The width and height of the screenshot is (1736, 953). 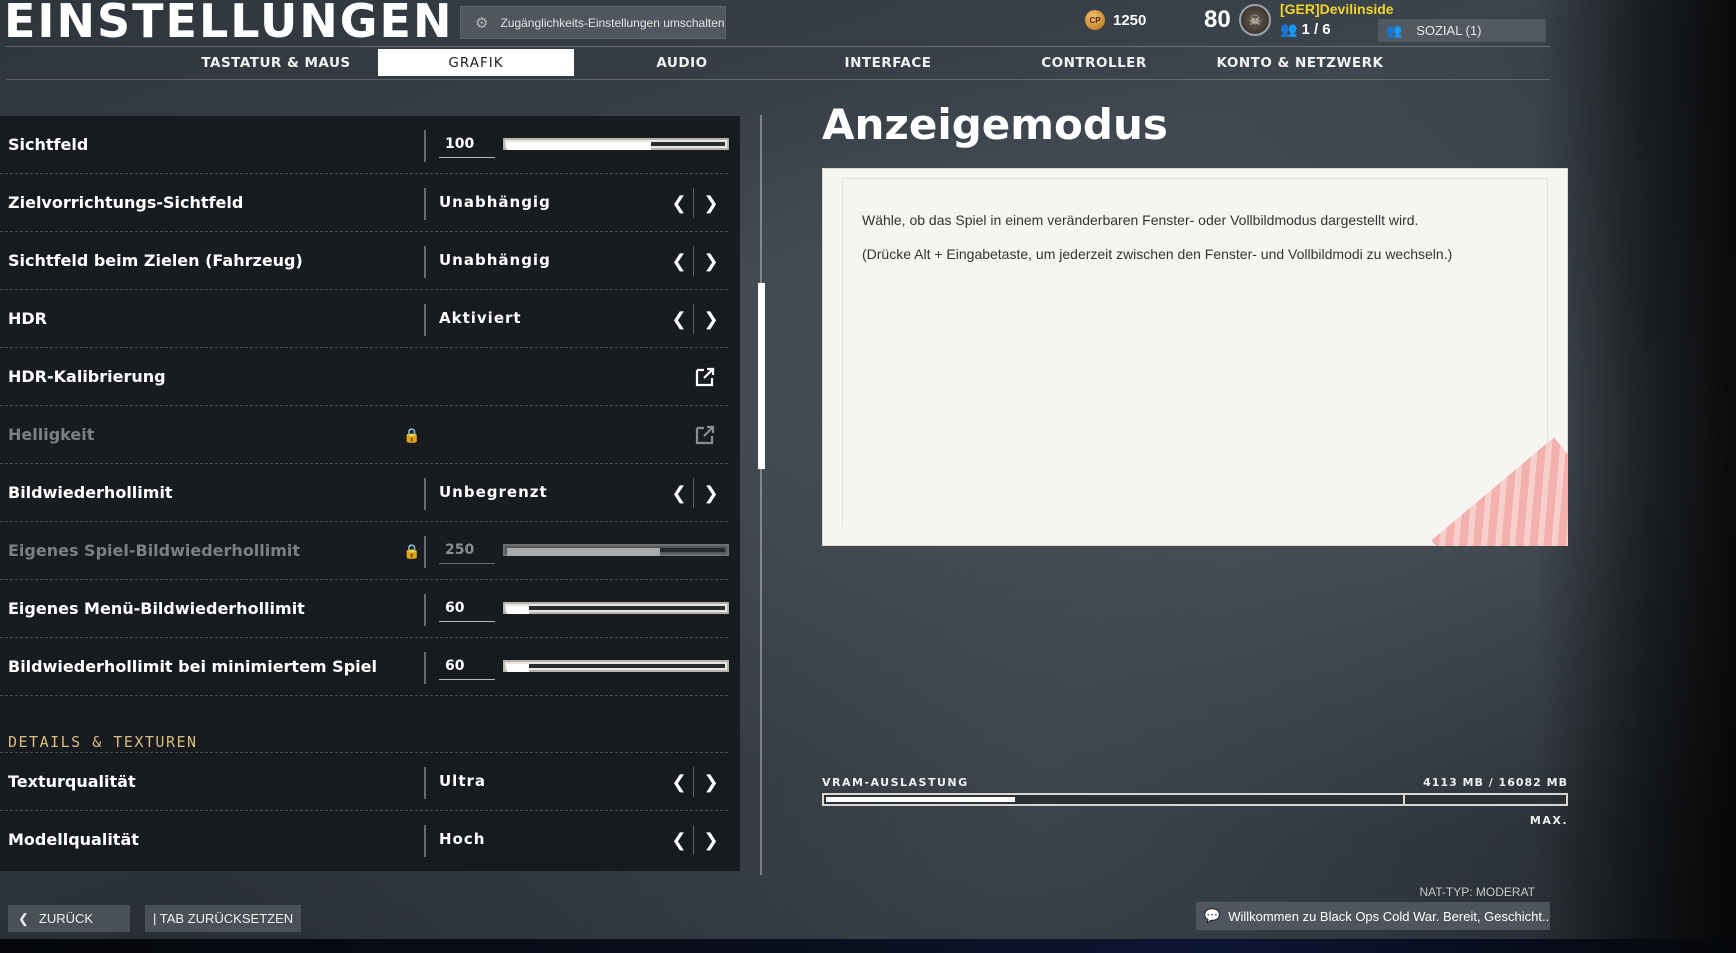 I want to click on card-border-line, so click(x=1195, y=178).